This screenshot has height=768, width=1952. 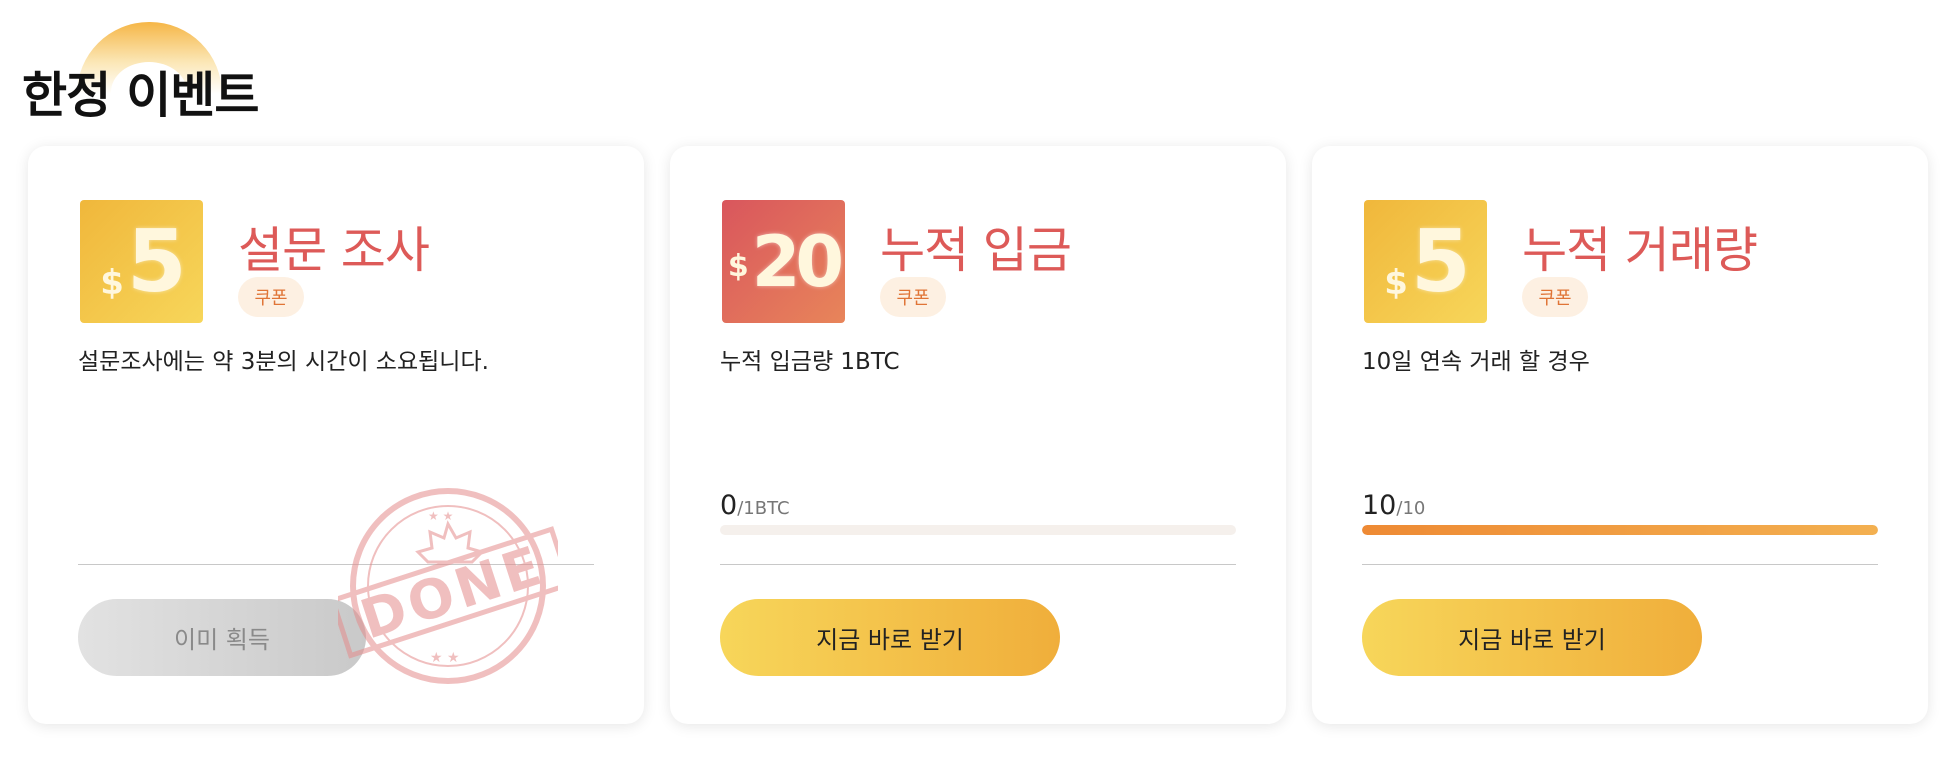 I want to click on section-header: 한정 이벤트, so click(x=140, y=72).